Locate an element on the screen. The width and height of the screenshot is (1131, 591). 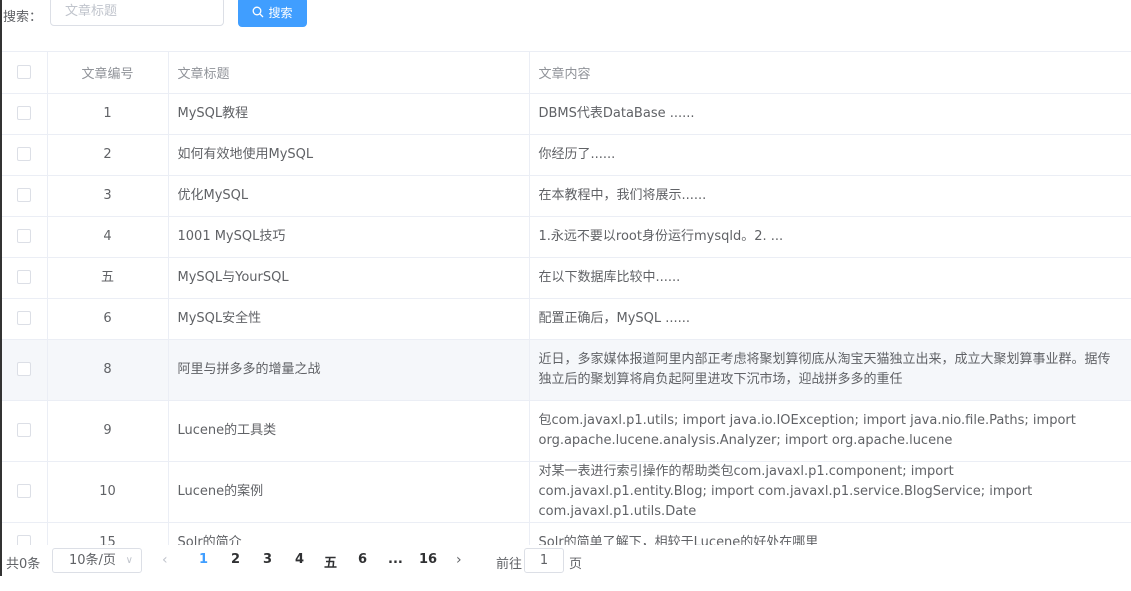
column-header-id: 文章编号 is located at coordinates (108, 73).